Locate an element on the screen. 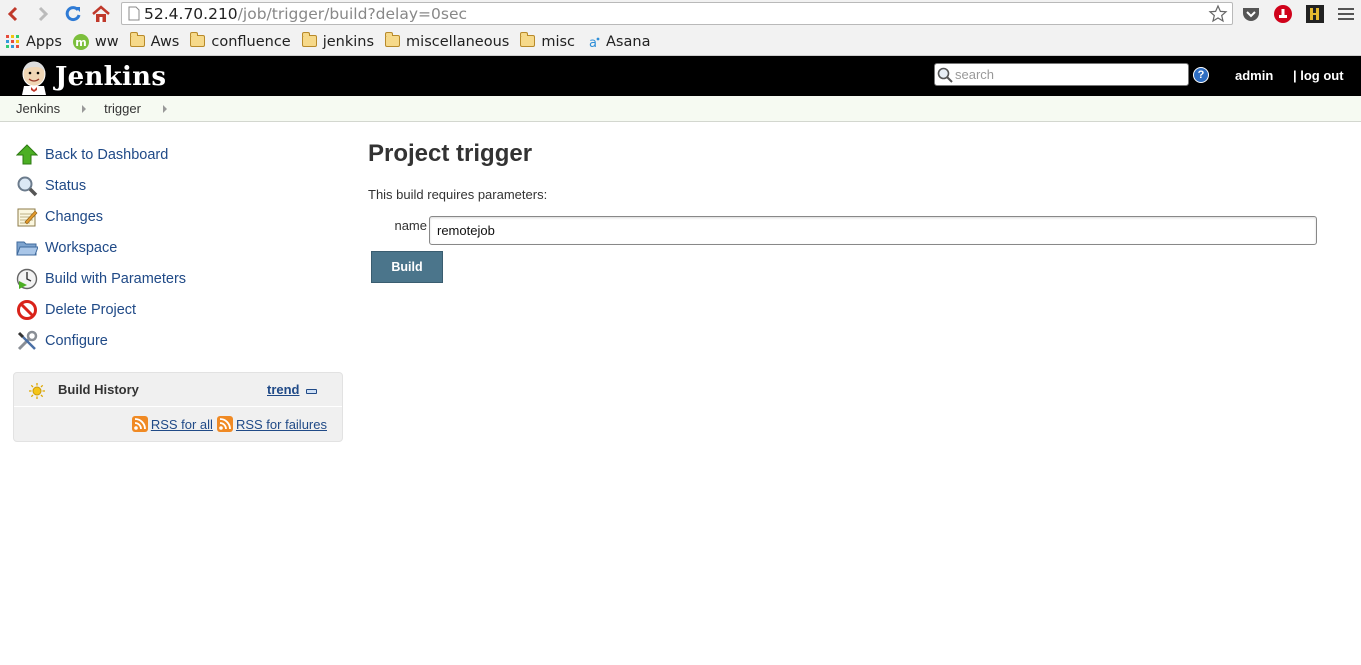 This screenshot has width=1361, height=665. ww-m-icon: m is located at coordinates (80, 41).